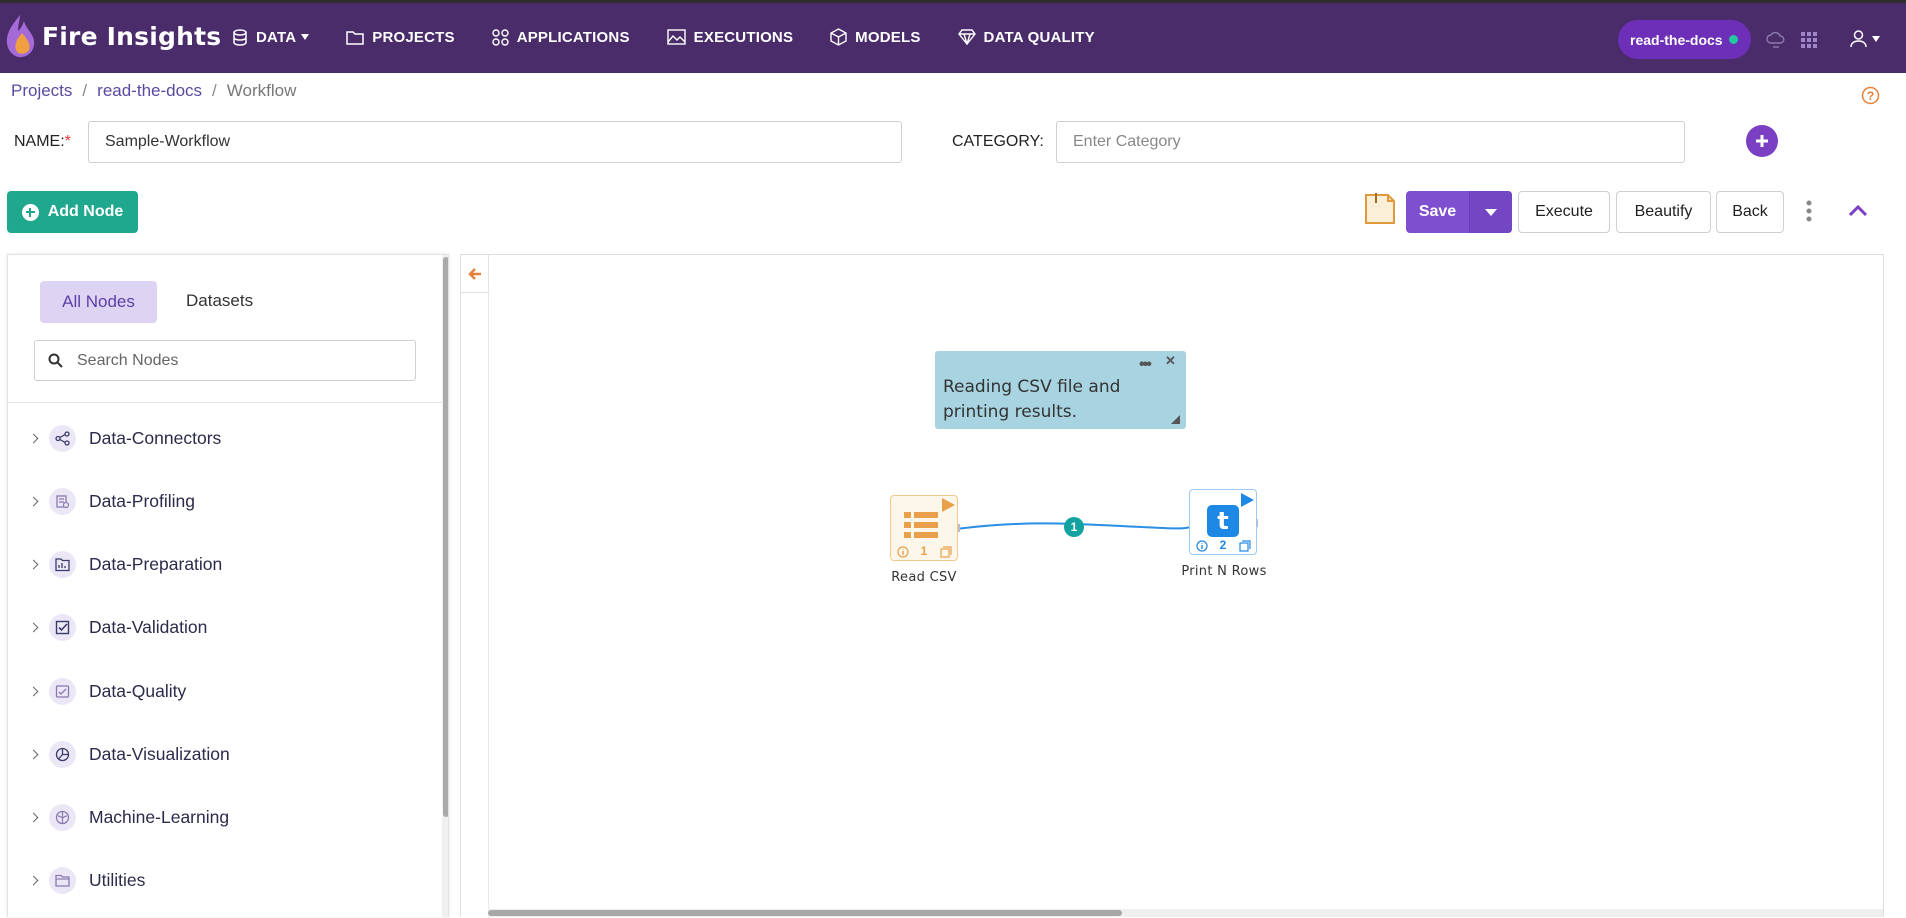 Image resolution: width=1906 pixels, height=918 pixels. What do you see at coordinates (730, 37) in the screenshot?
I see `nav-executions: EXECUTIONS` at bounding box center [730, 37].